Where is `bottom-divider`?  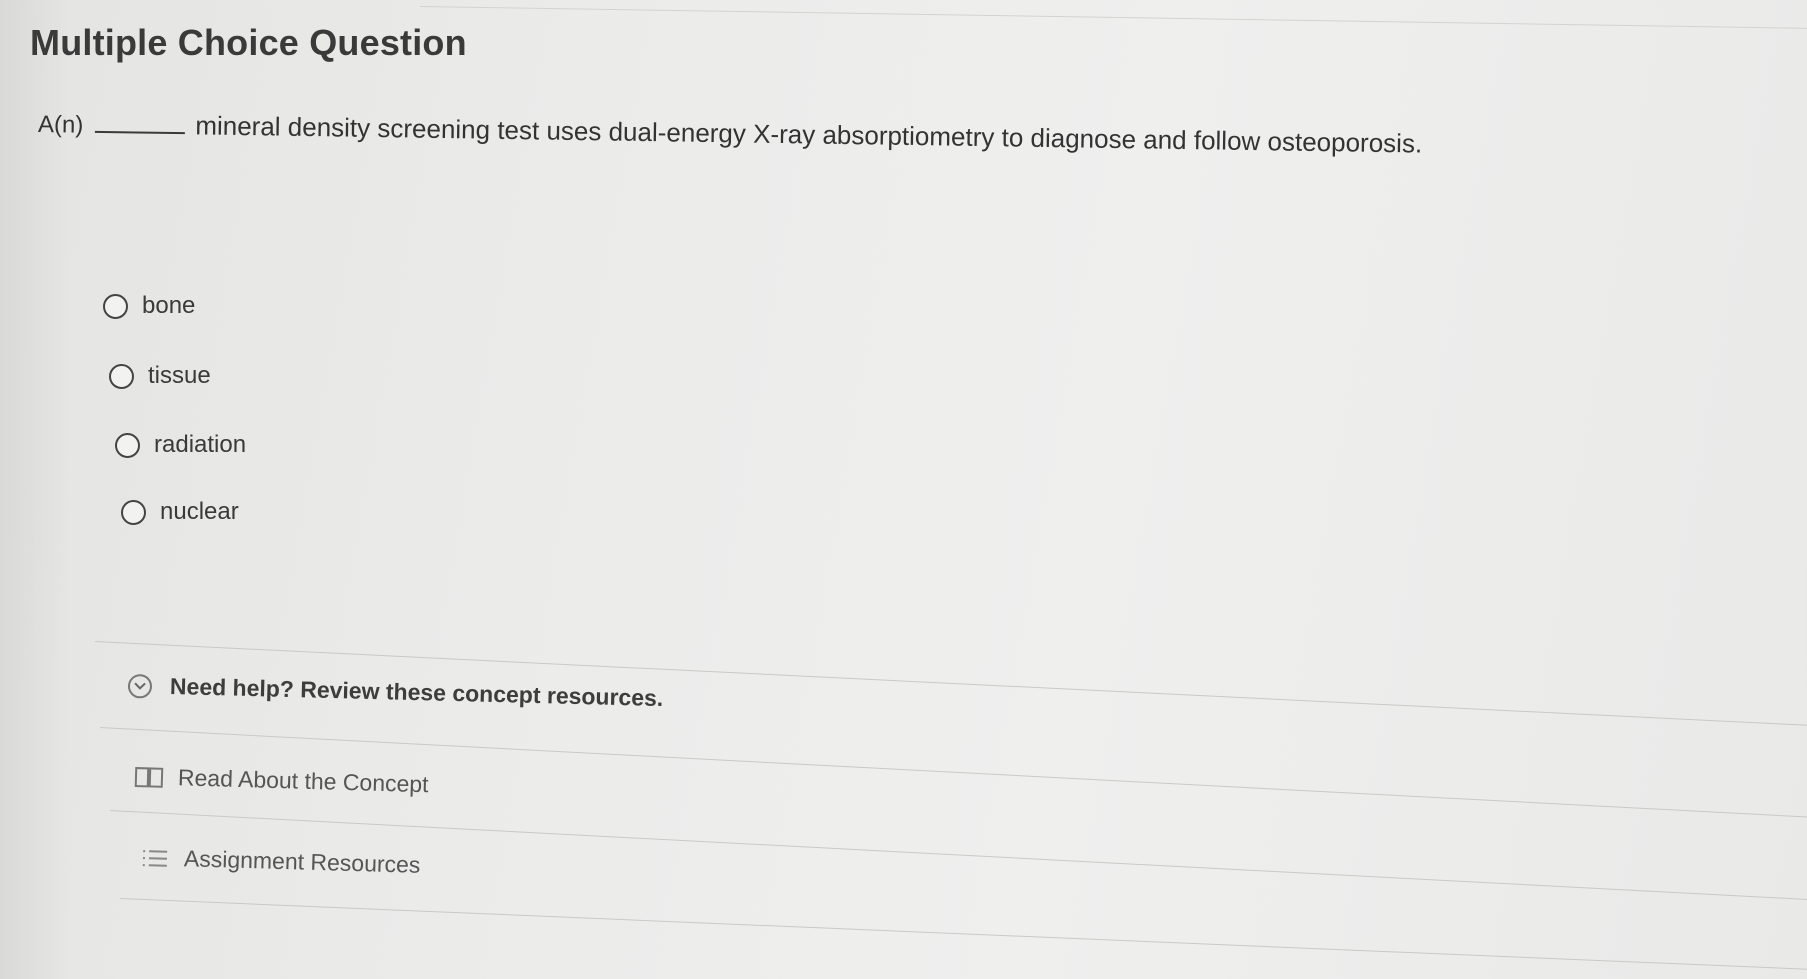
bottom-divider is located at coordinates (963, 934).